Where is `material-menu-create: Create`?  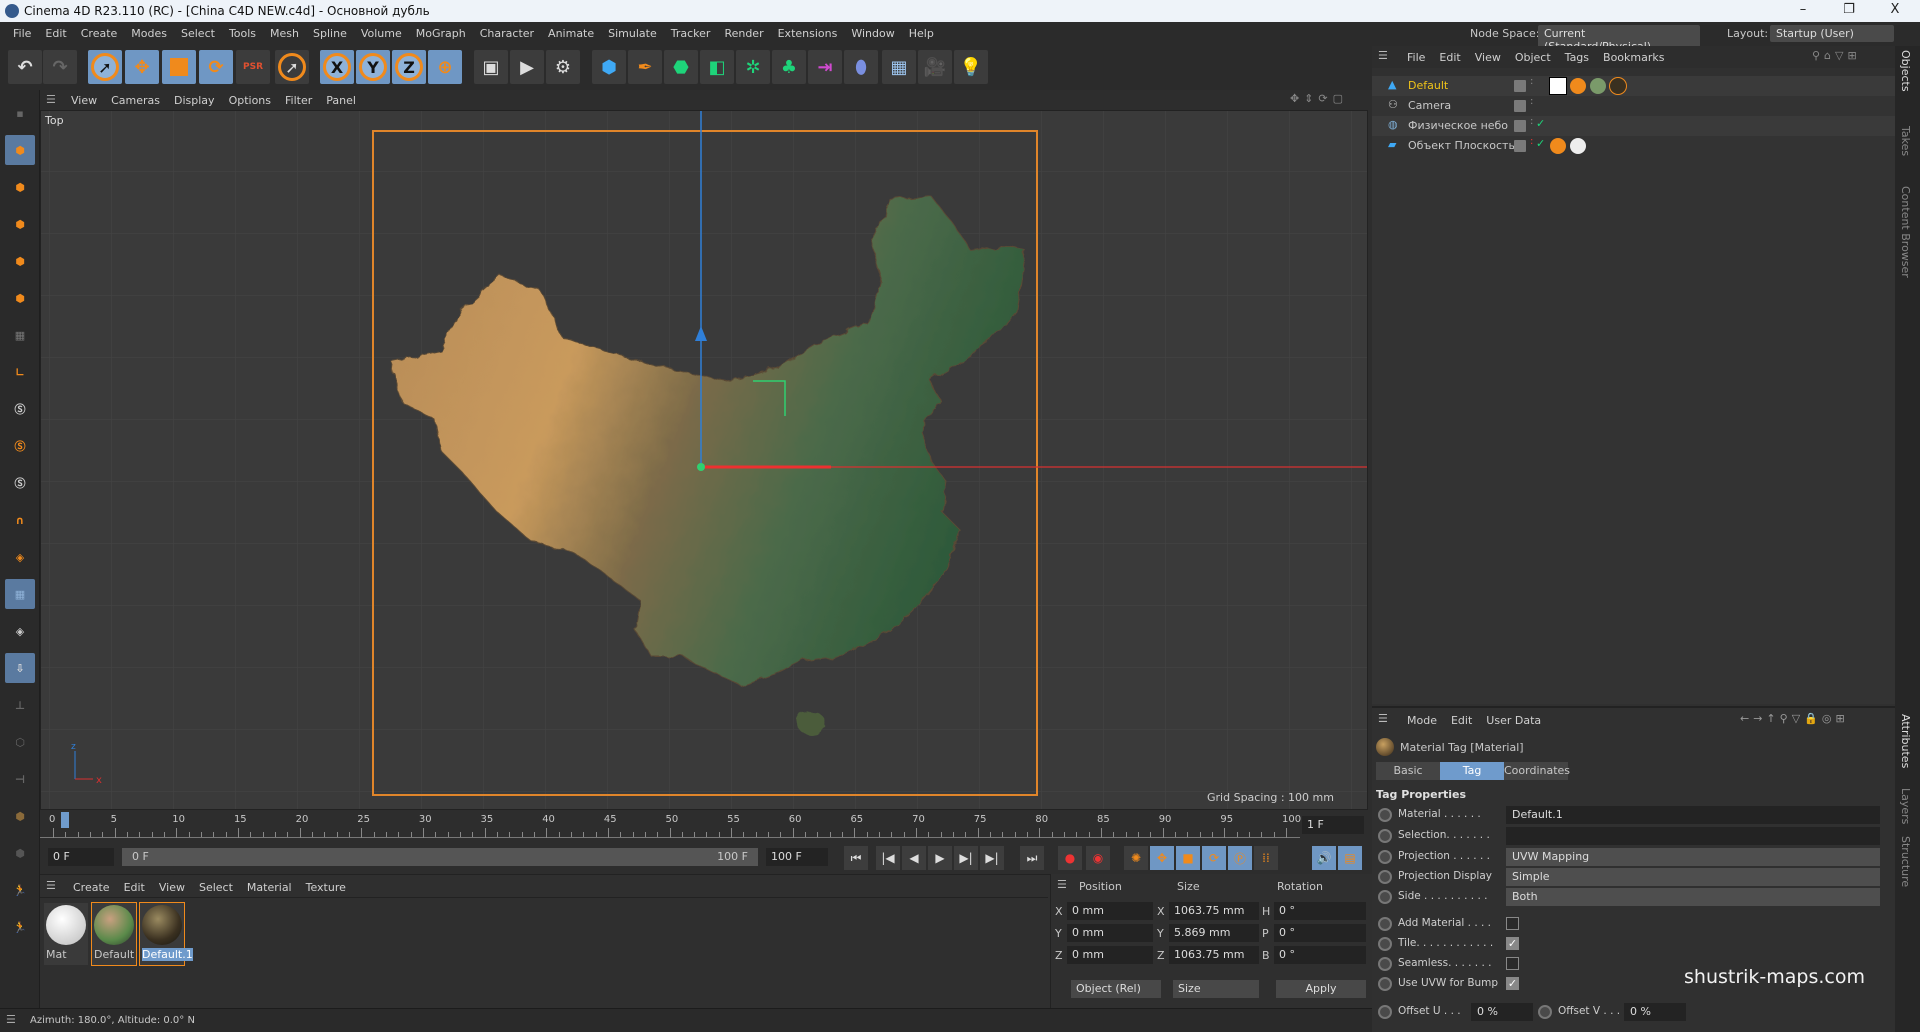
material-menu-create: Create is located at coordinates (91, 887).